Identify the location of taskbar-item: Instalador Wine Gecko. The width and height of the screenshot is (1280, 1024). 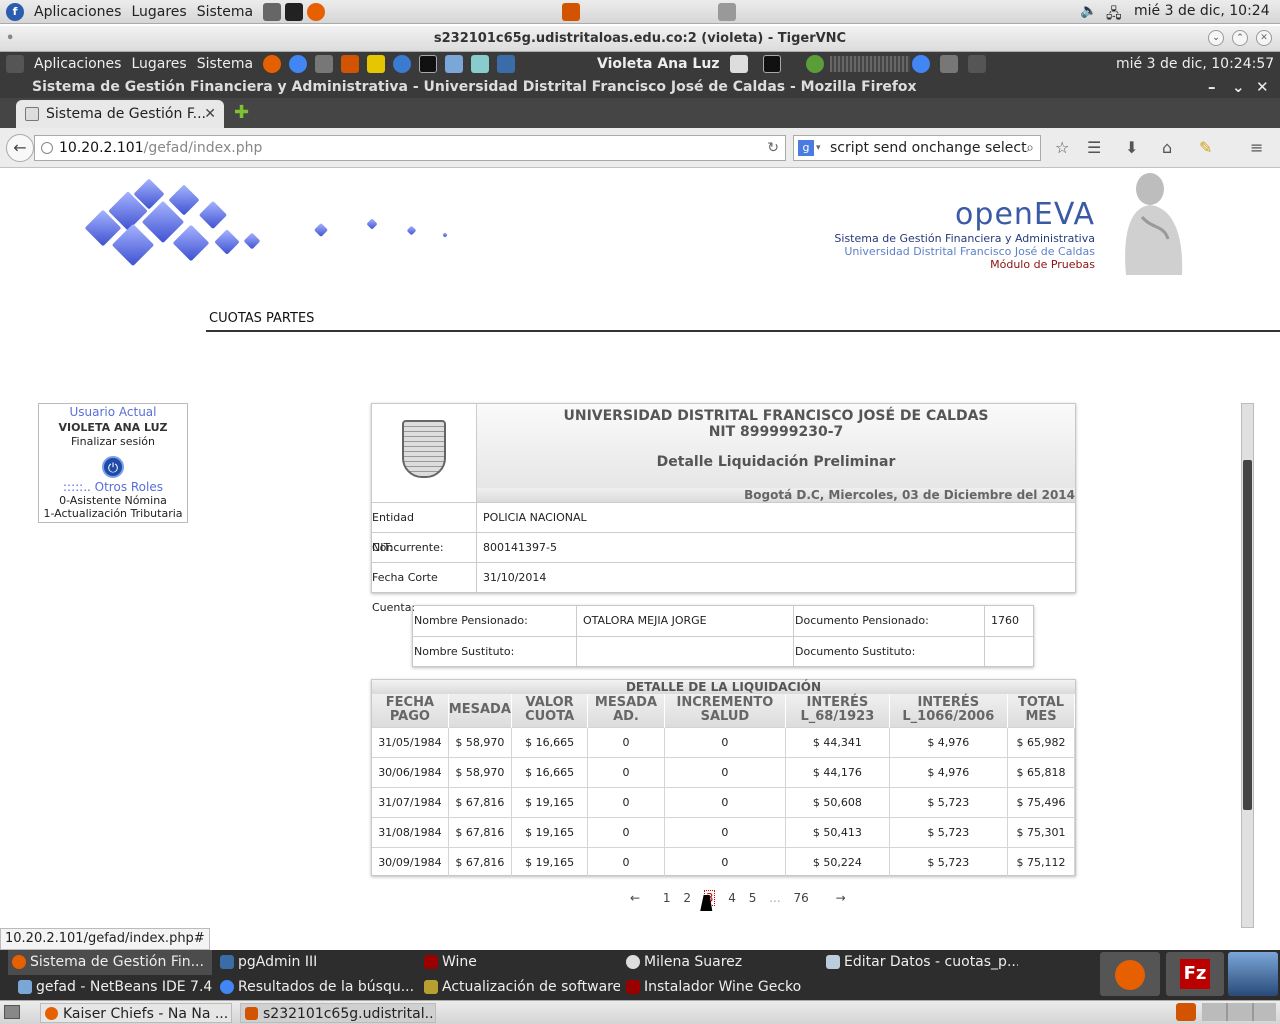
(720, 987).